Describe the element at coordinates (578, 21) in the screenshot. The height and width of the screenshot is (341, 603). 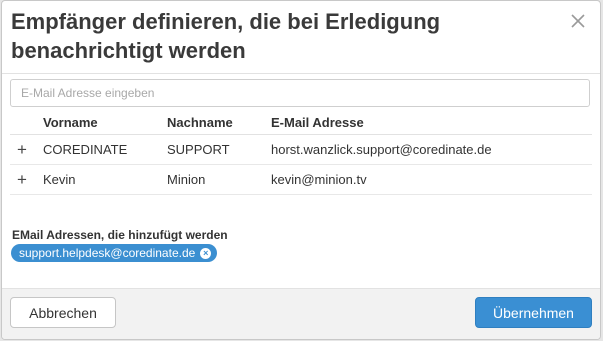
I see `close-icon` at that location.